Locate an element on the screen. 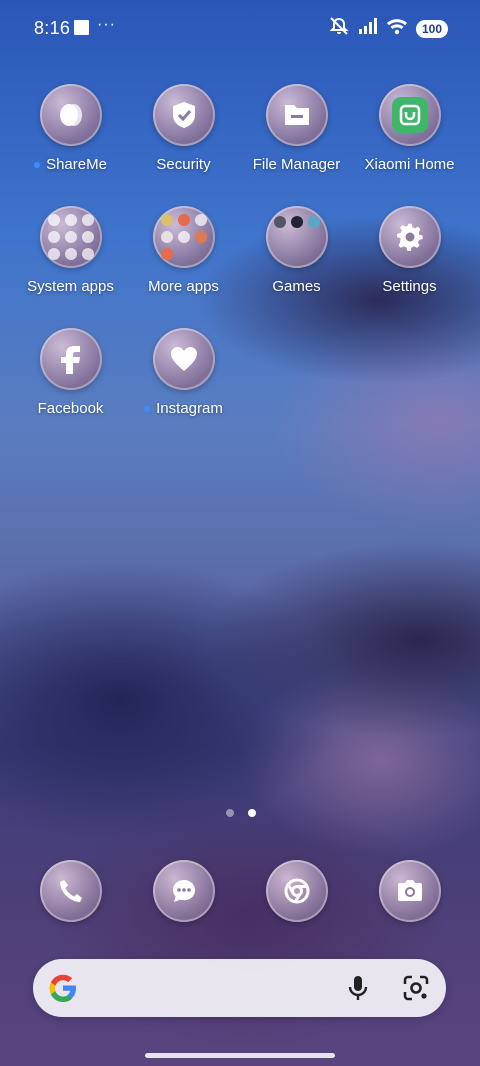  app-file-manager: File Manager is located at coordinates (296, 128).